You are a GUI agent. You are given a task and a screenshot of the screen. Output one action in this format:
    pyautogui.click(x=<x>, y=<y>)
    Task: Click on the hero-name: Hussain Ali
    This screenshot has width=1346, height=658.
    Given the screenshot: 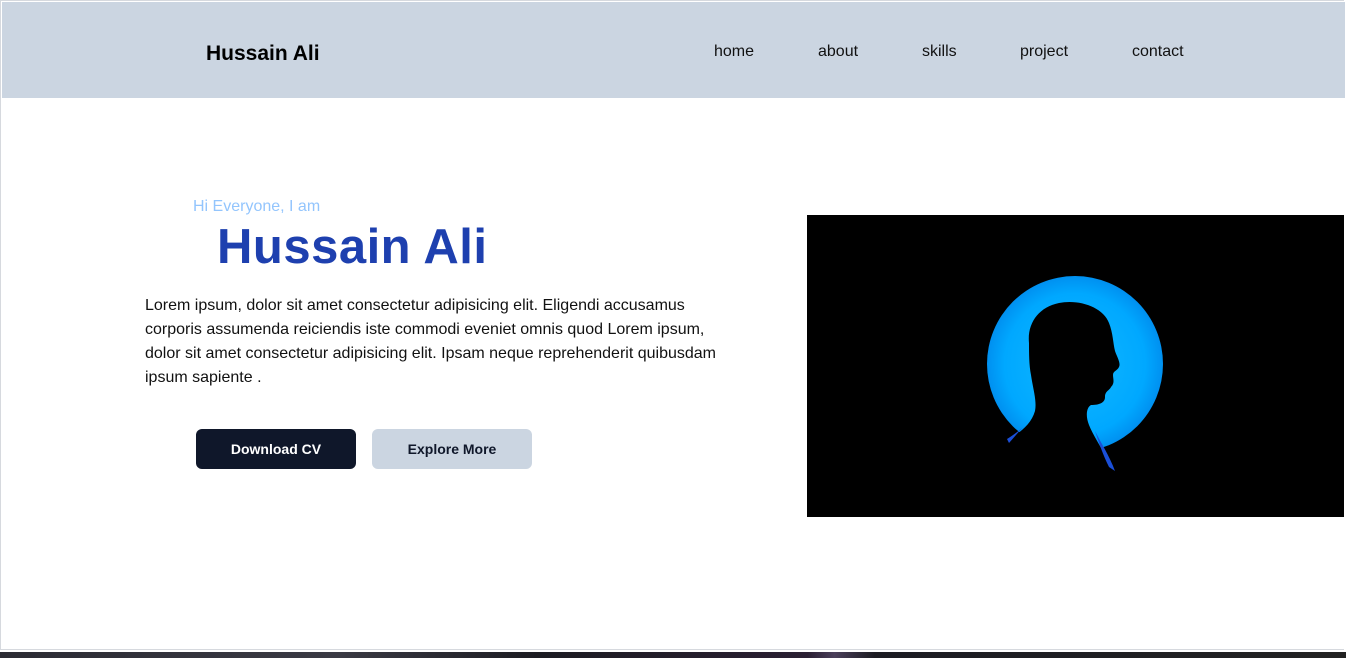 What is the action you would take?
    pyautogui.click(x=352, y=247)
    